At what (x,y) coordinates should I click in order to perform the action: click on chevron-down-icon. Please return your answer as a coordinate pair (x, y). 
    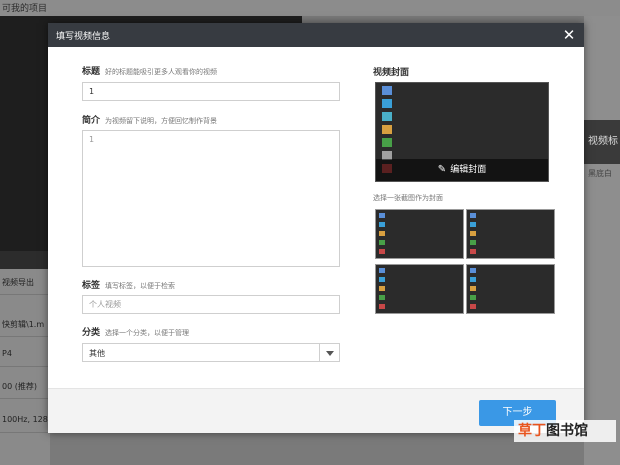
    Looking at the image, I should click on (329, 352).